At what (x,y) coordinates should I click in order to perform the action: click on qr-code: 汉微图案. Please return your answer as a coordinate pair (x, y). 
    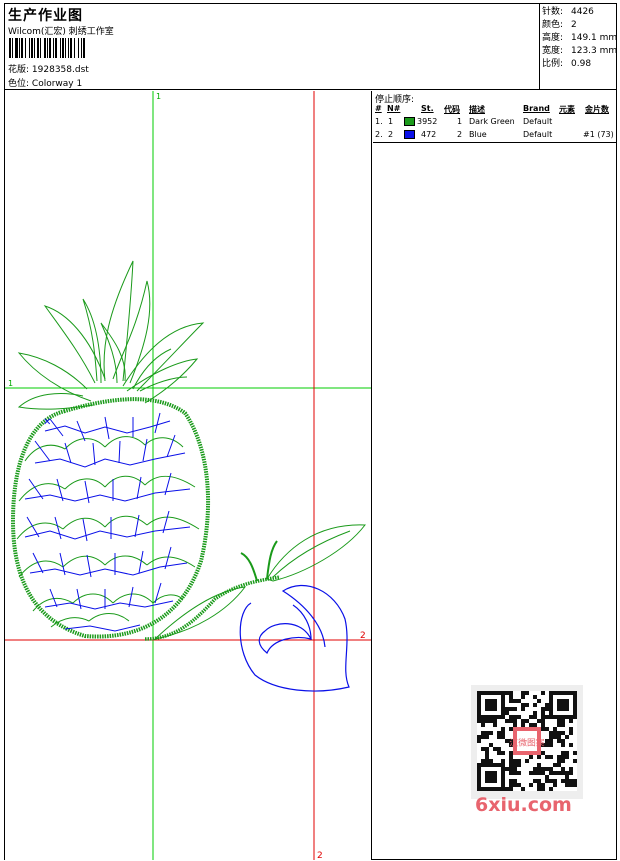
    Looking at the image, I should click on (527, 742).